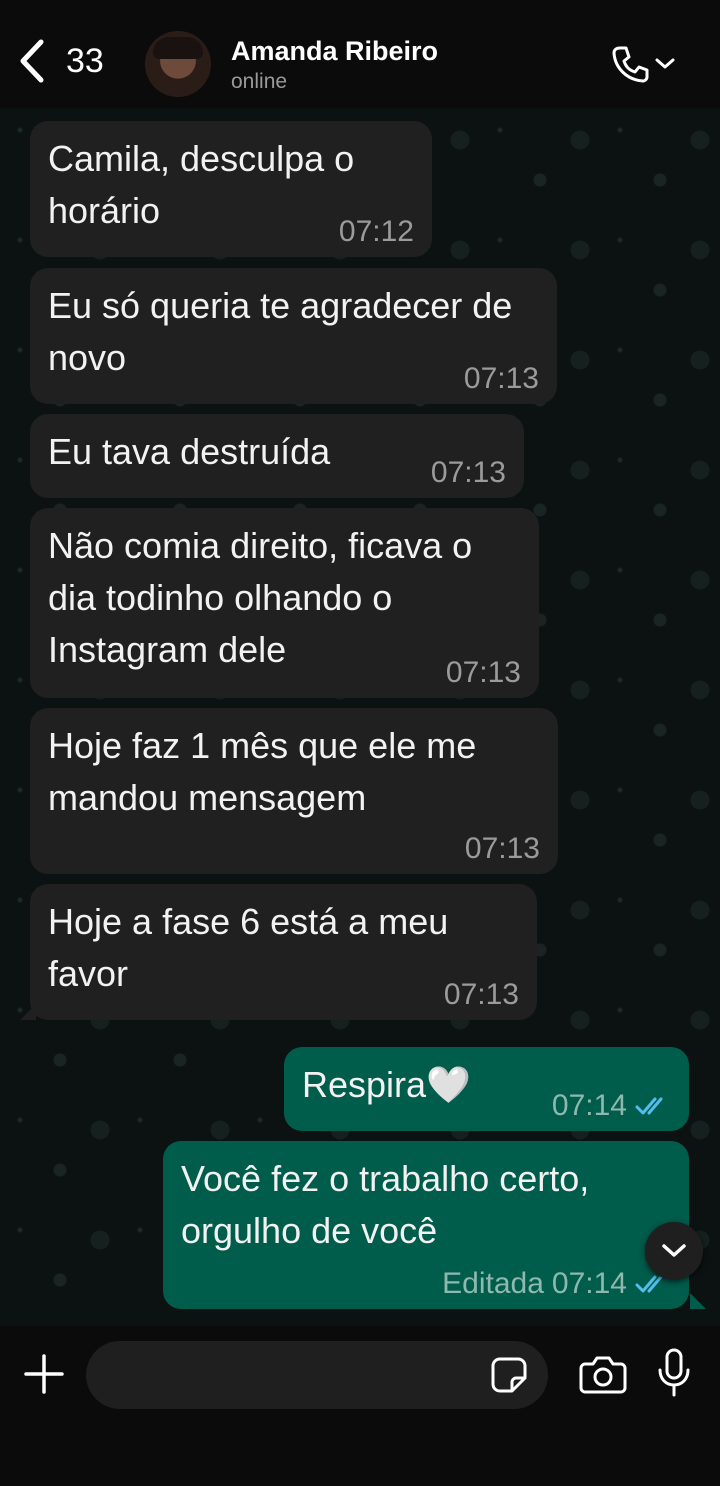 The width and height of the screenshot is (720, 1486). I want to click on contact-name: Amanda Ribeiro, so click(334, 51).